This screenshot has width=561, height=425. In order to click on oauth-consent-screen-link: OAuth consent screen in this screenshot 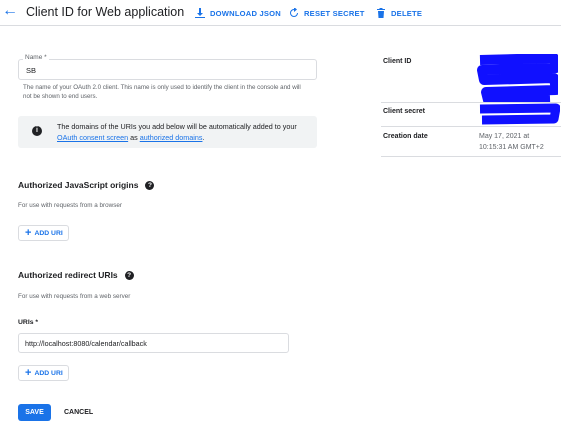, I will do `click(92, 137)`.